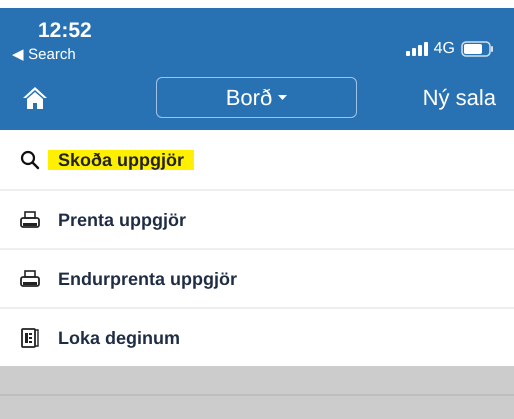 The width and height of the screenshot is (514, 419). Describe the element at coordinates (257, 159) in the screenshot. I see `menu-item: Skoða uppgjör` at that location.